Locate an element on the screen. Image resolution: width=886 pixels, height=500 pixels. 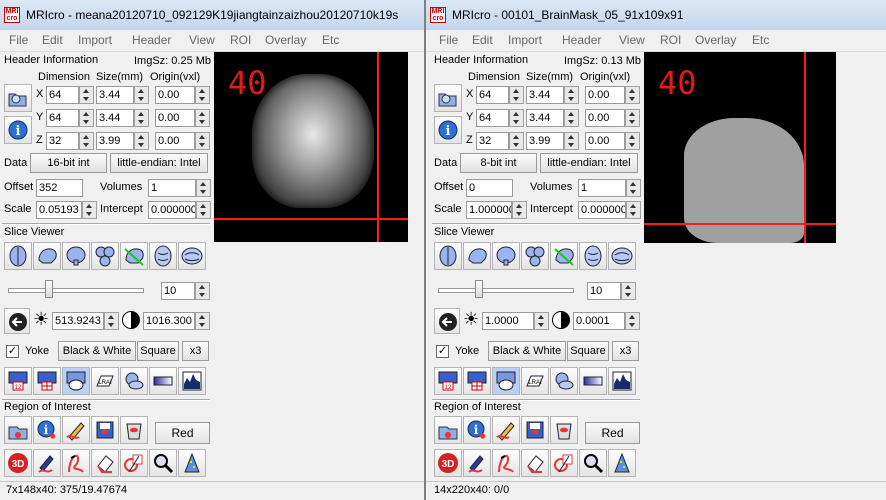
volumes-spinner is located at coordinates (633, 188).